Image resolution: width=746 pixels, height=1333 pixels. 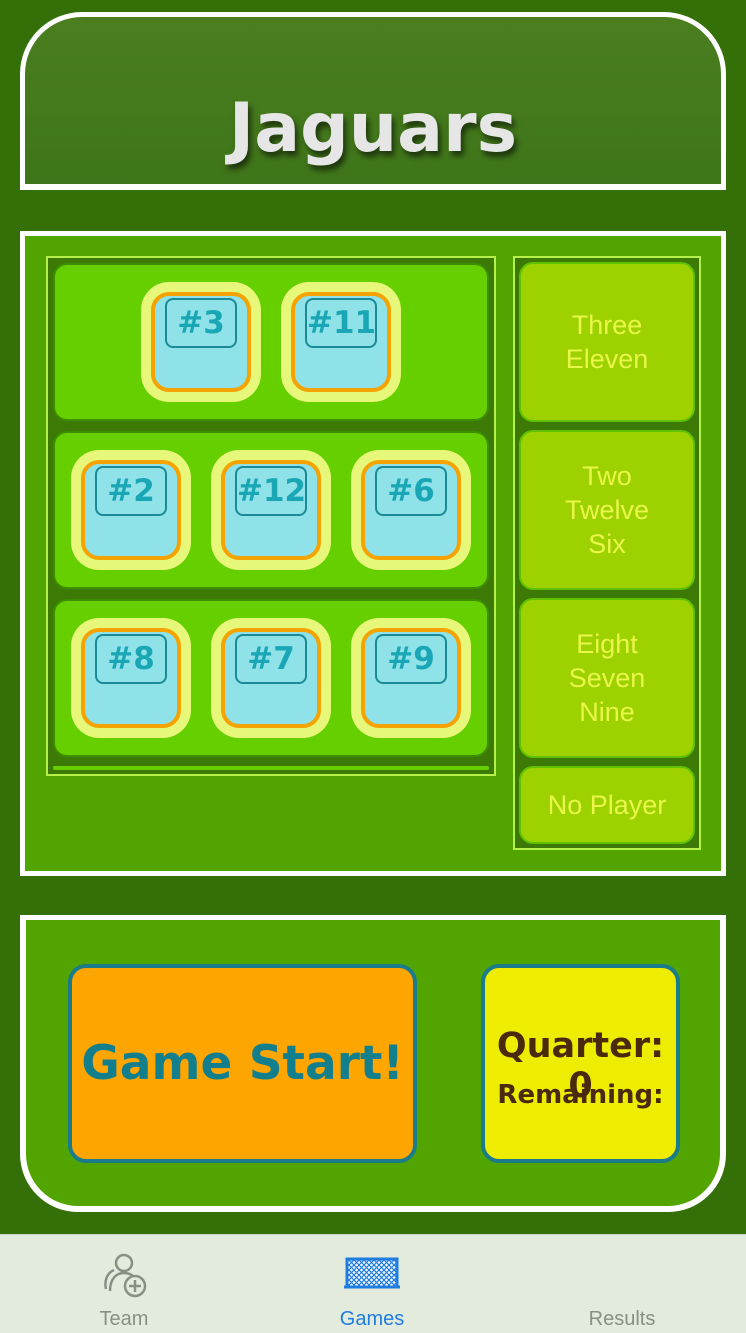 I want to click on tab-bar: Team Games Results, so click(x=373, y=1283).